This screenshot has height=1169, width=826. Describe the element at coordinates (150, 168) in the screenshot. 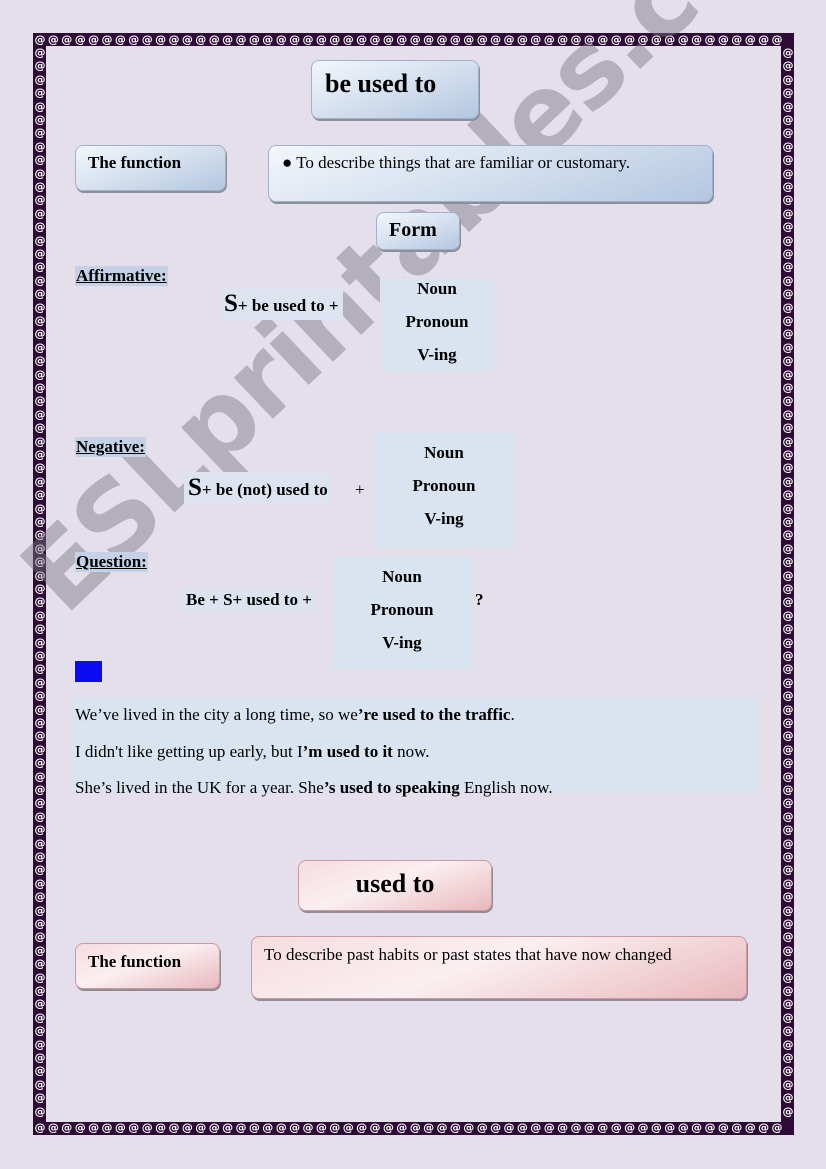

I see `function-label-box: The function` at that location.